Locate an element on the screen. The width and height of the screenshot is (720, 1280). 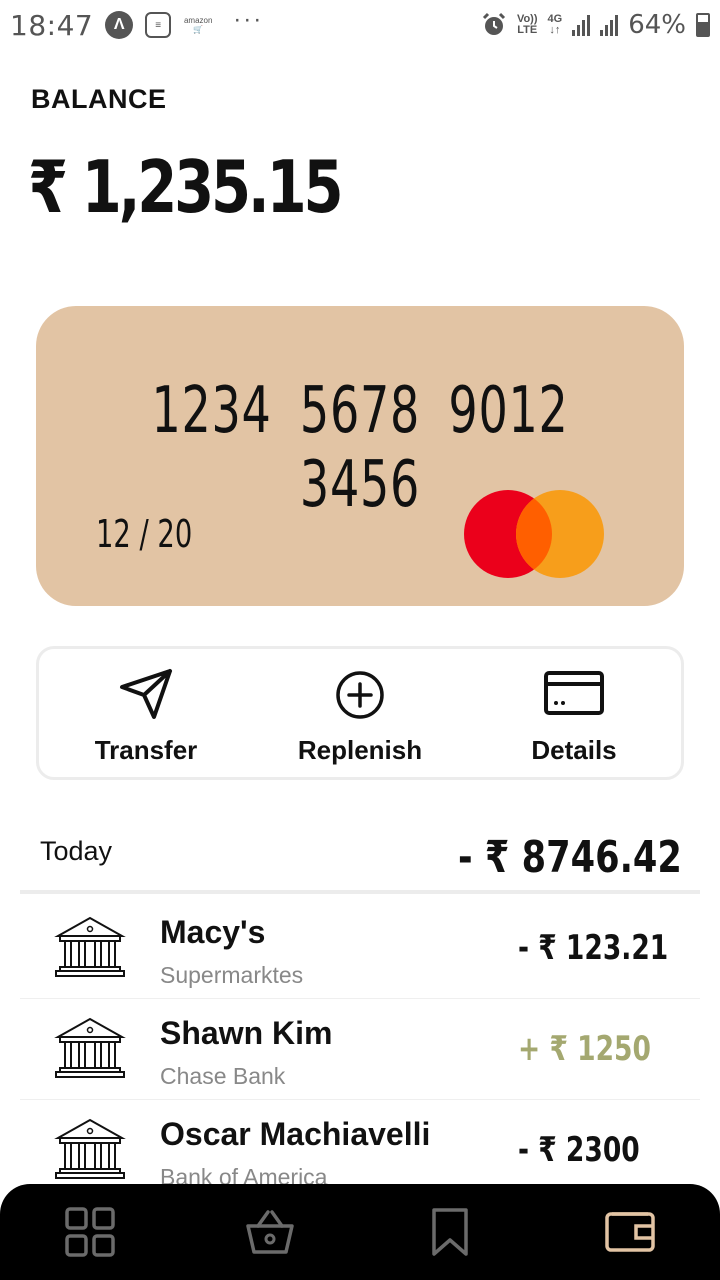
nav-wallet is located at coordinates (630, 1232).